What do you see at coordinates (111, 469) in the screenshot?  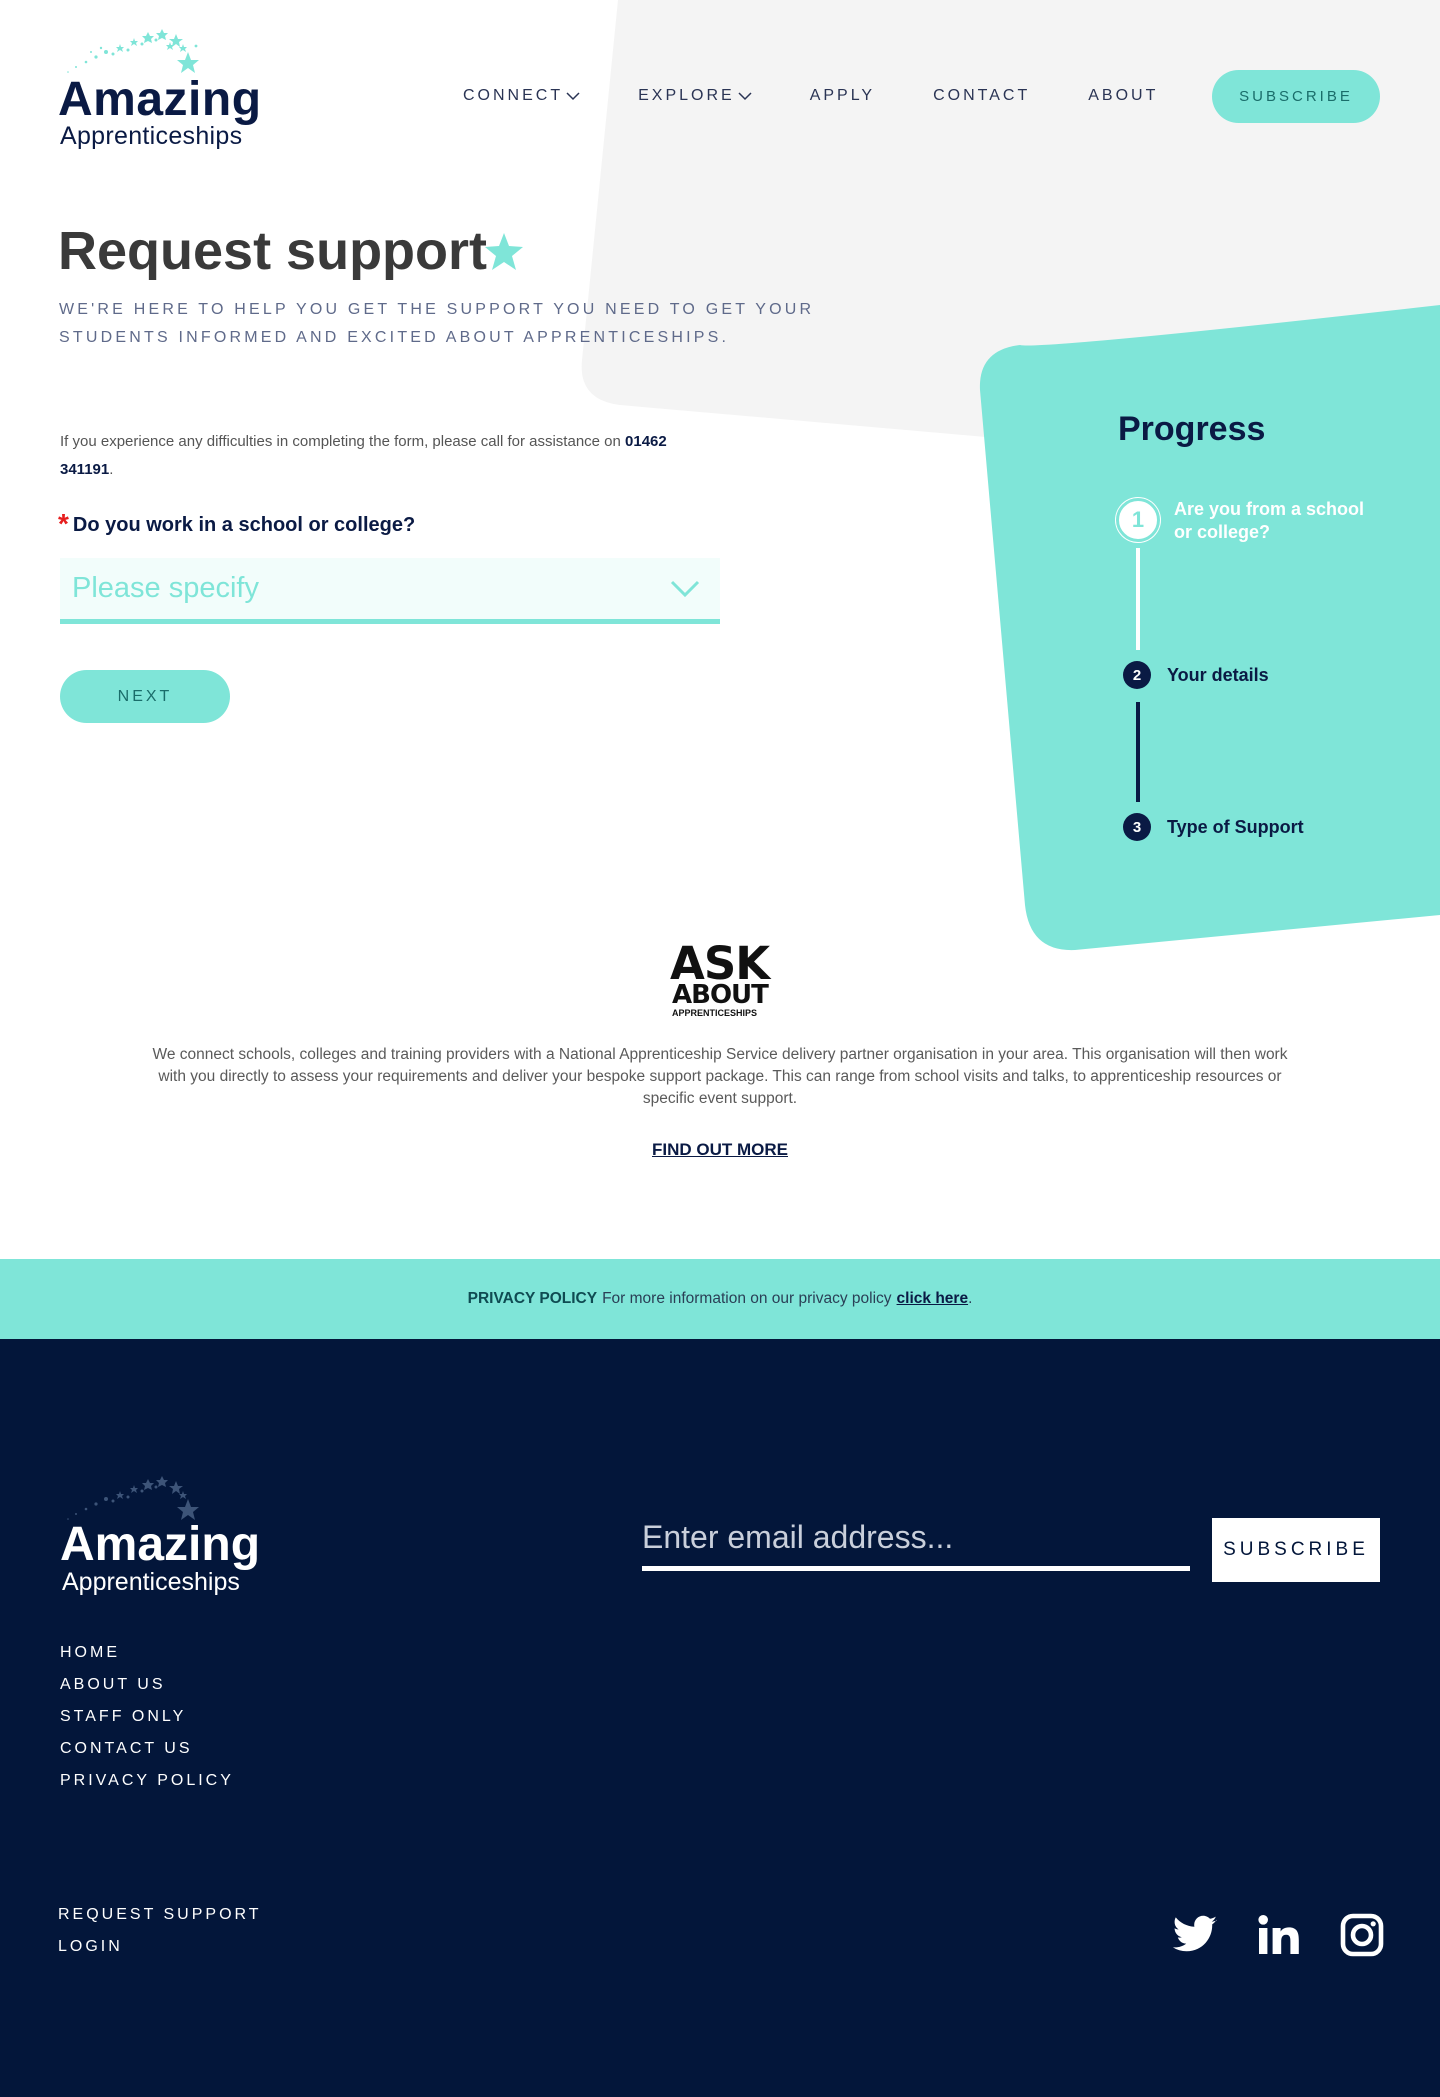 I see `assistance-suffix: .` at bounding box center [111, 469].